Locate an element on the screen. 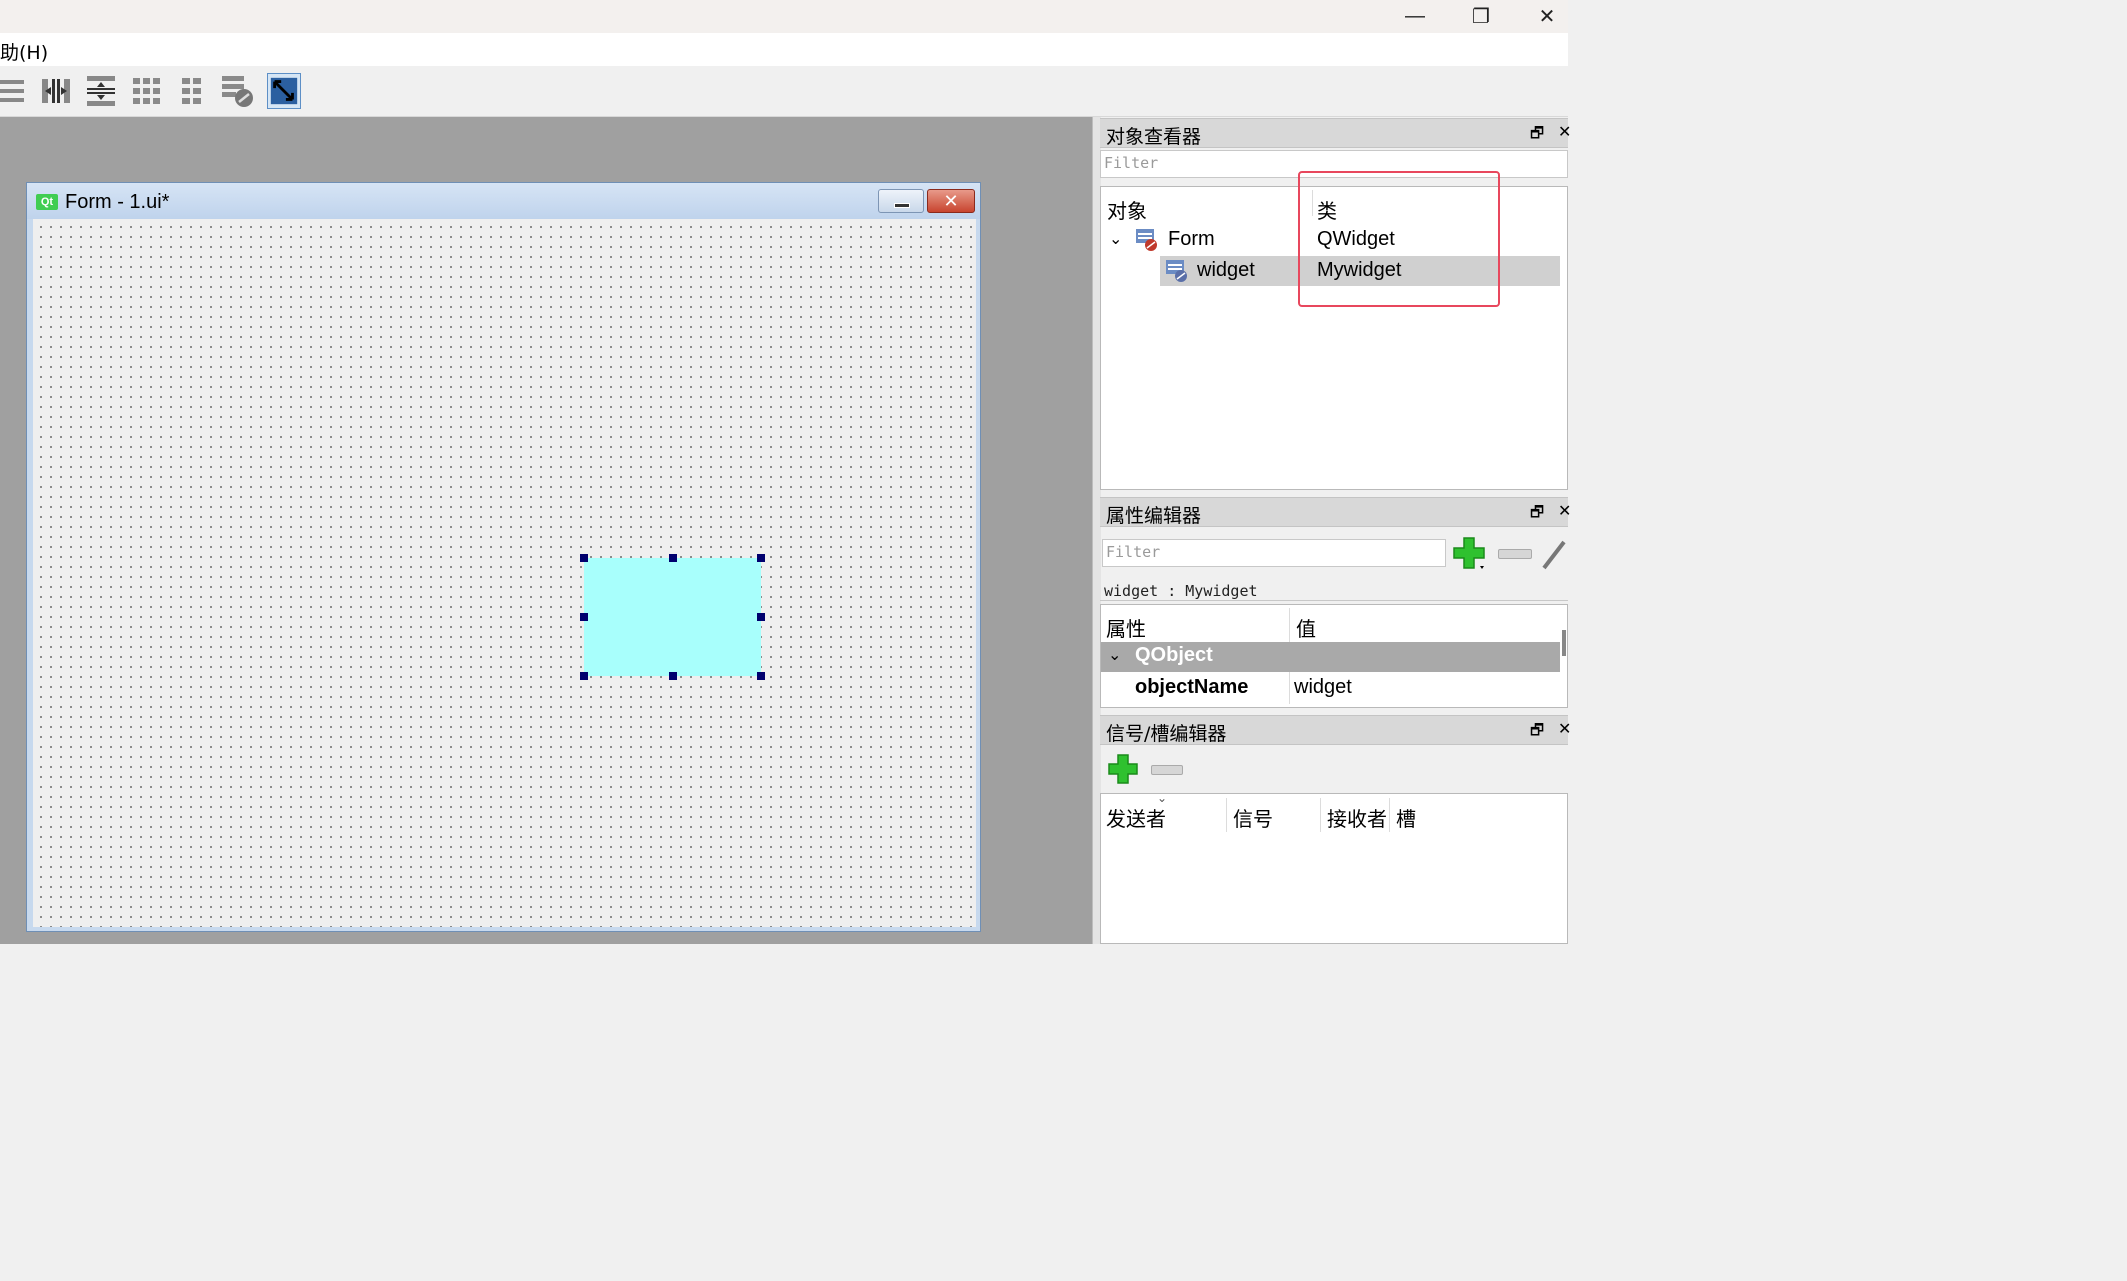 The width and height of the screenshot is (2127, 1281). restore-button: ❐ is located at coordinates (1481, 16).